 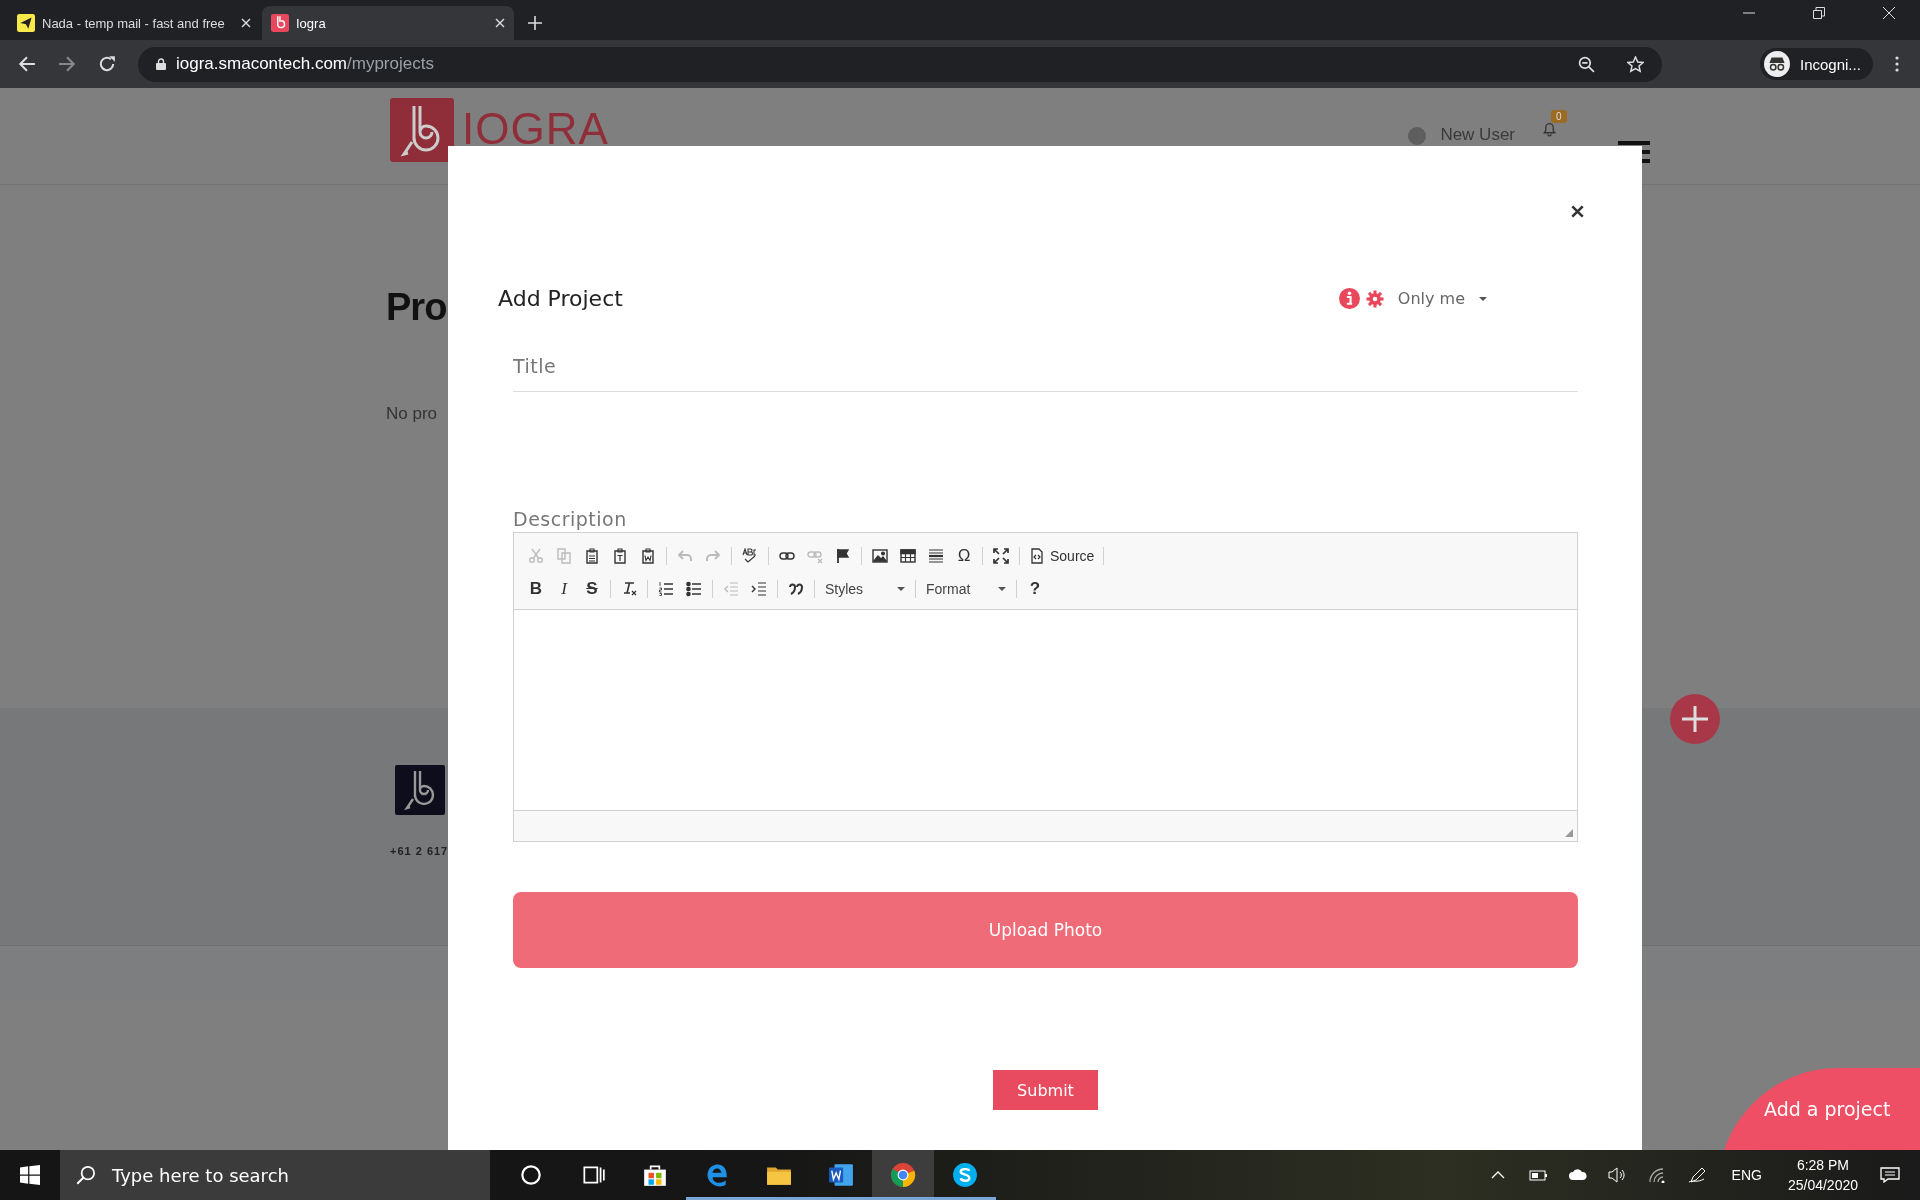 I want to click on outdent-icon, so click(x=731, y=588).